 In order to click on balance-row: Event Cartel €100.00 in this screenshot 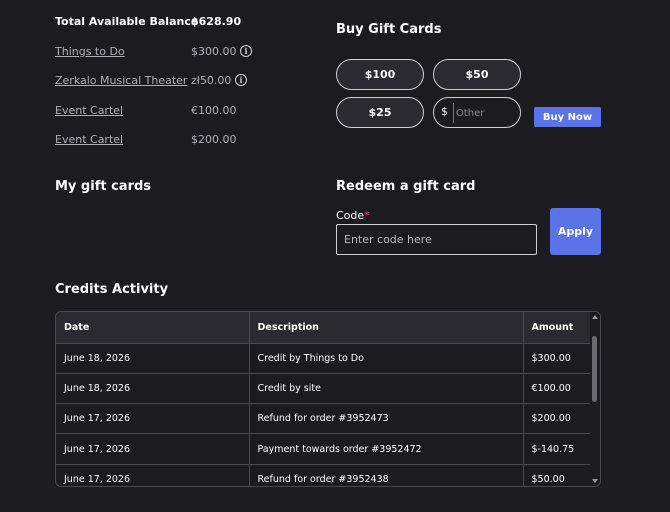, I will do `click(175, 119)`.